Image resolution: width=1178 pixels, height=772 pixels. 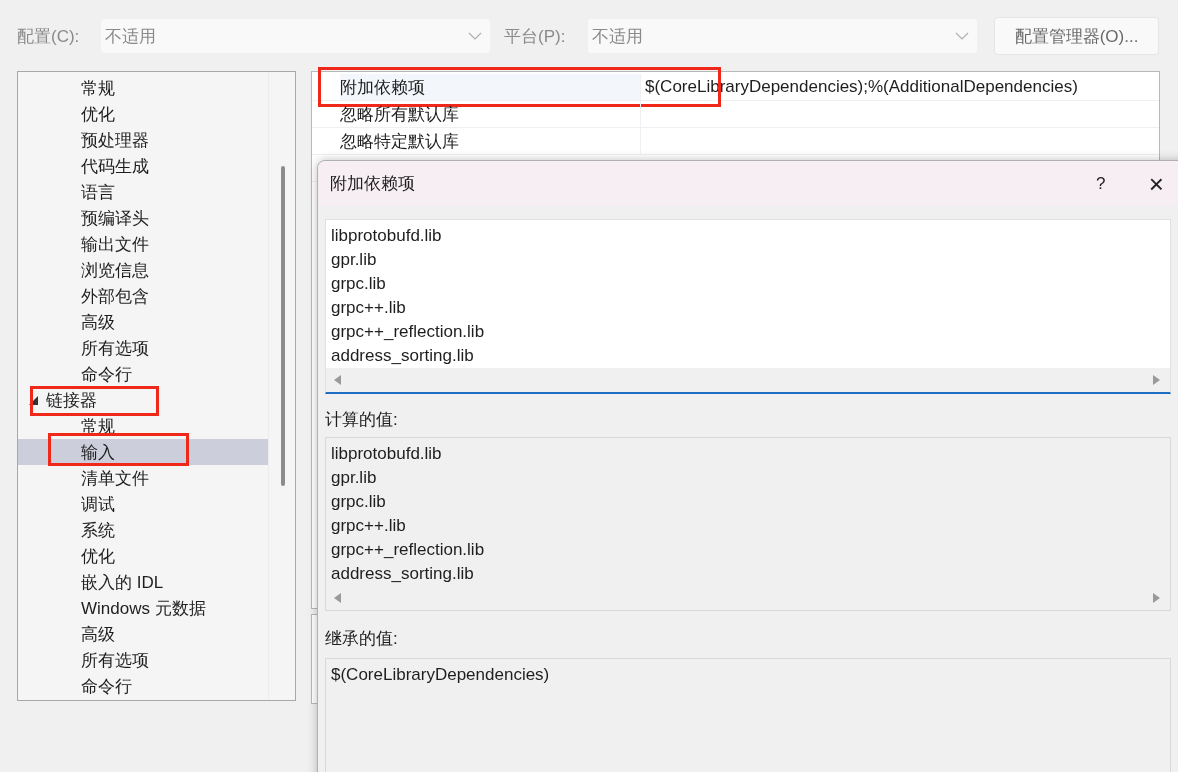 What do you see at coordinates (441, 675) in the screenshot?
I see `list-line: $(CoreLibraryDependencies)` at bounding box center [441, 675].